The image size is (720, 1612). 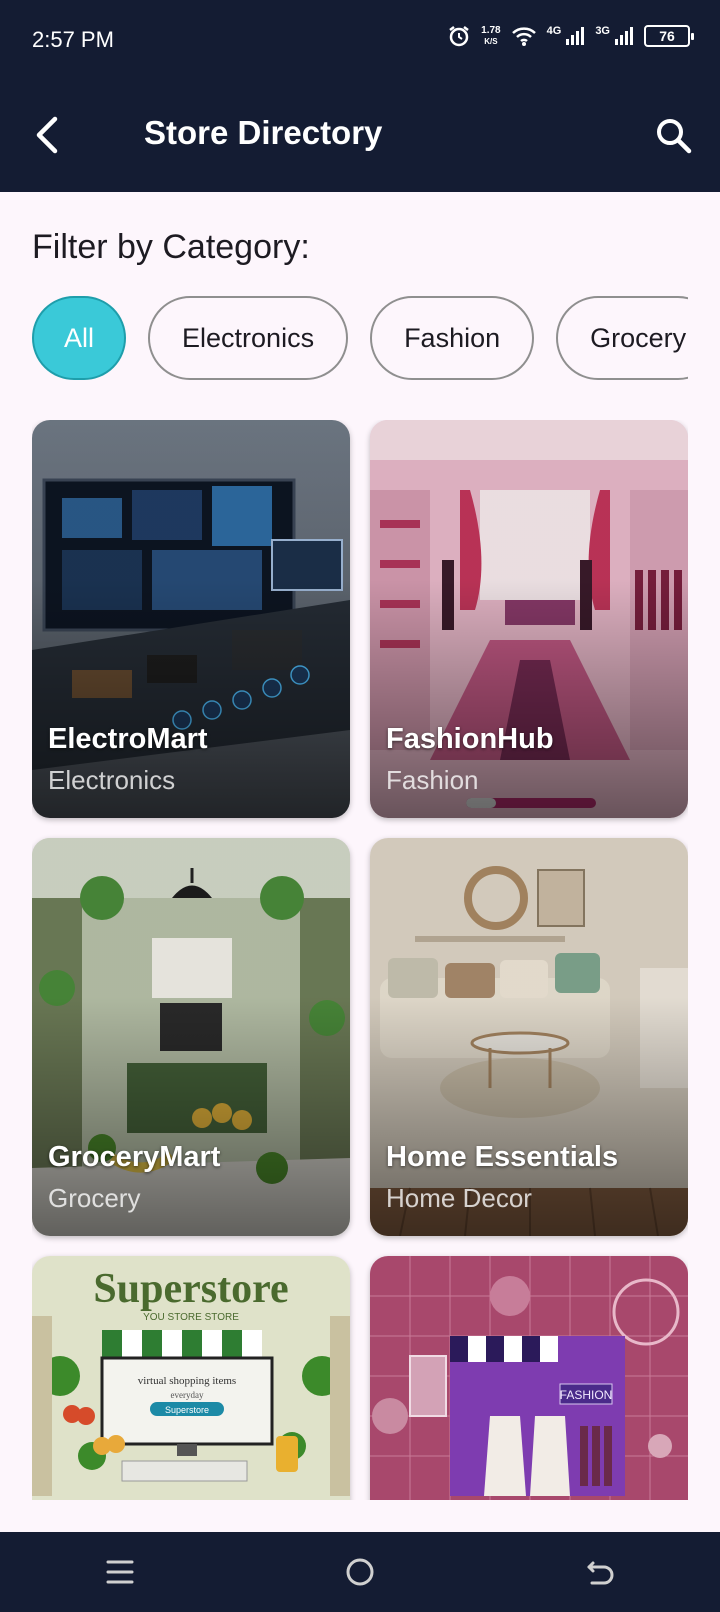 What do you see at coordinates (171, 247) in the screenshot?
I see `filter-label: Filter by Category:` at bounding box center [171, 247].